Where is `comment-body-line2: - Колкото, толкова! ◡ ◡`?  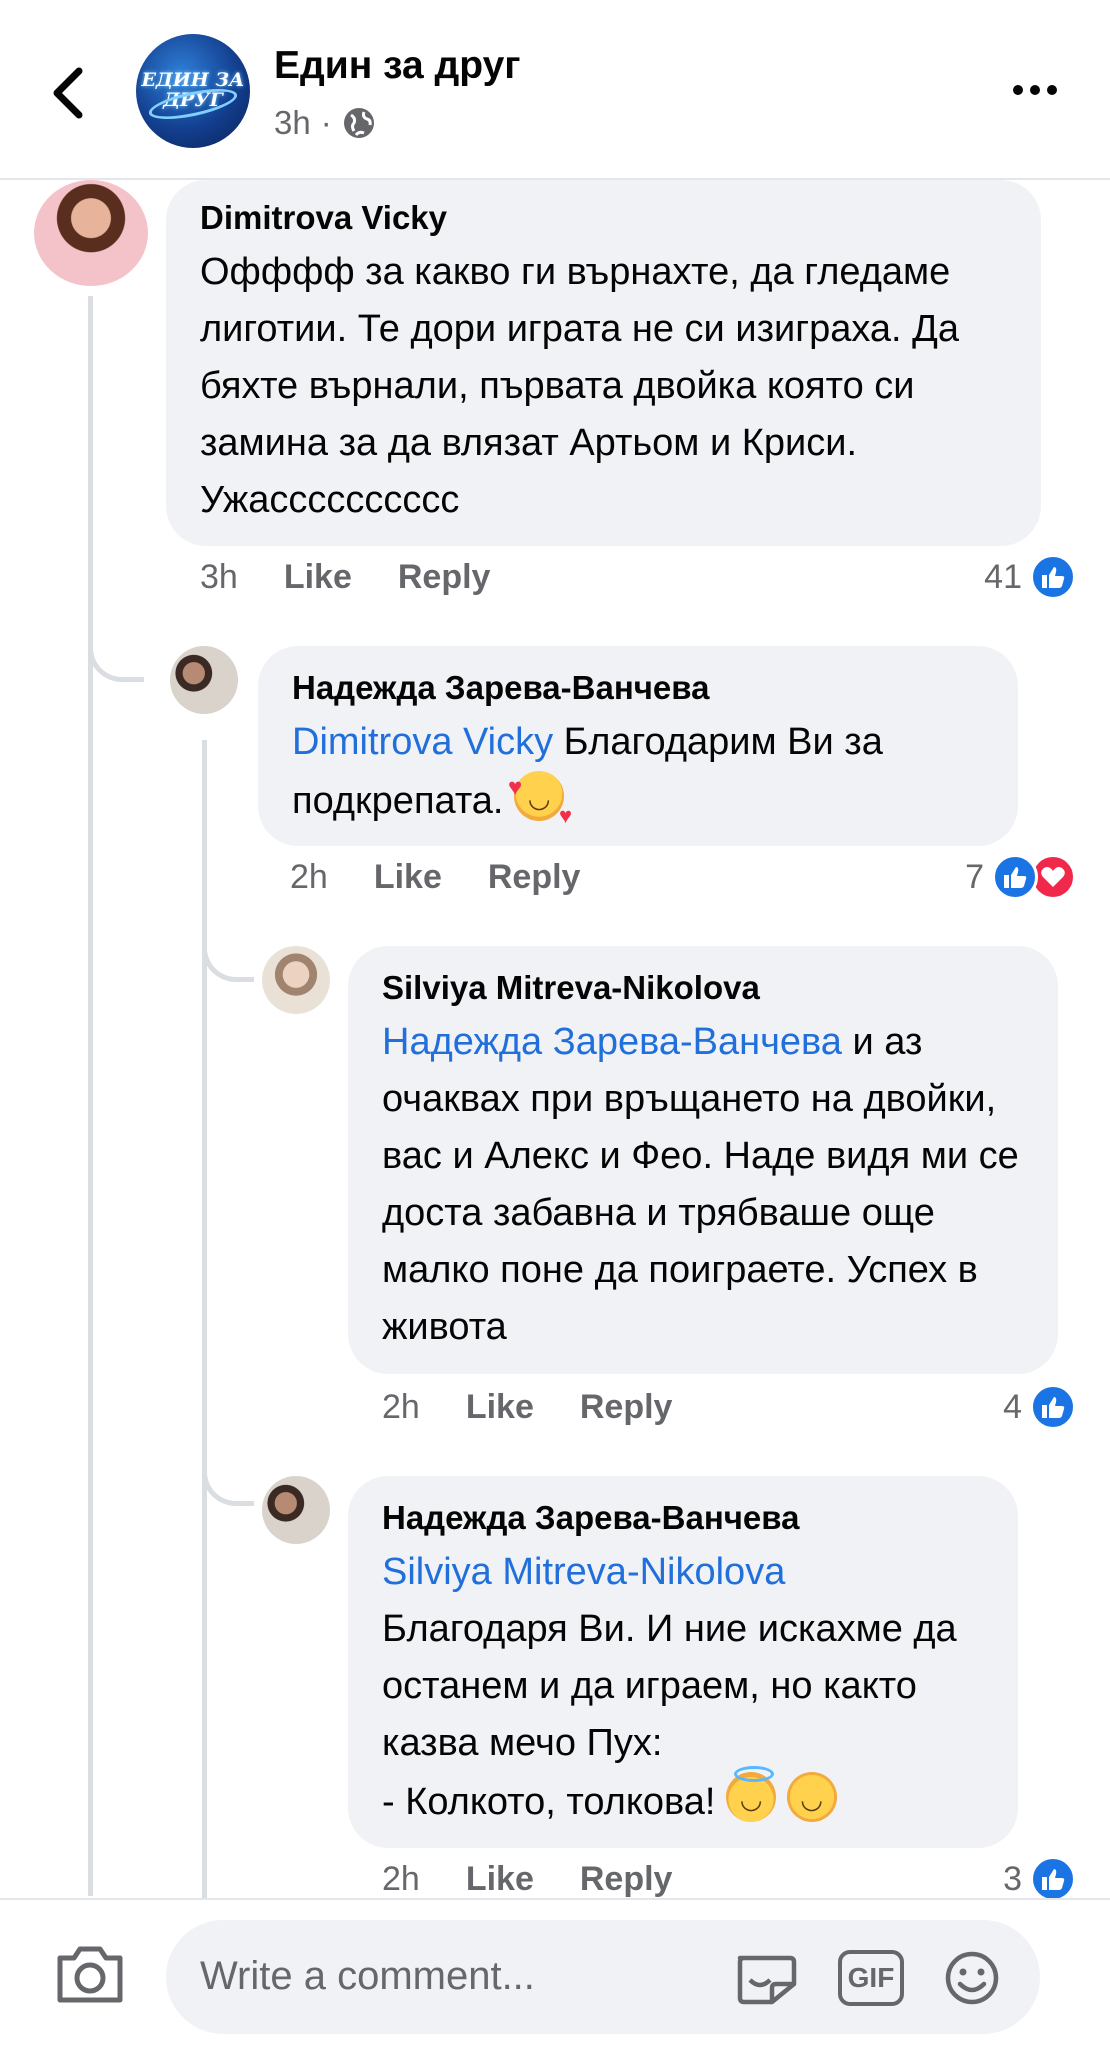
comment-body-line2: - Колкото, толкова! ◡ ◡ is located at coordinates (683, 1798).